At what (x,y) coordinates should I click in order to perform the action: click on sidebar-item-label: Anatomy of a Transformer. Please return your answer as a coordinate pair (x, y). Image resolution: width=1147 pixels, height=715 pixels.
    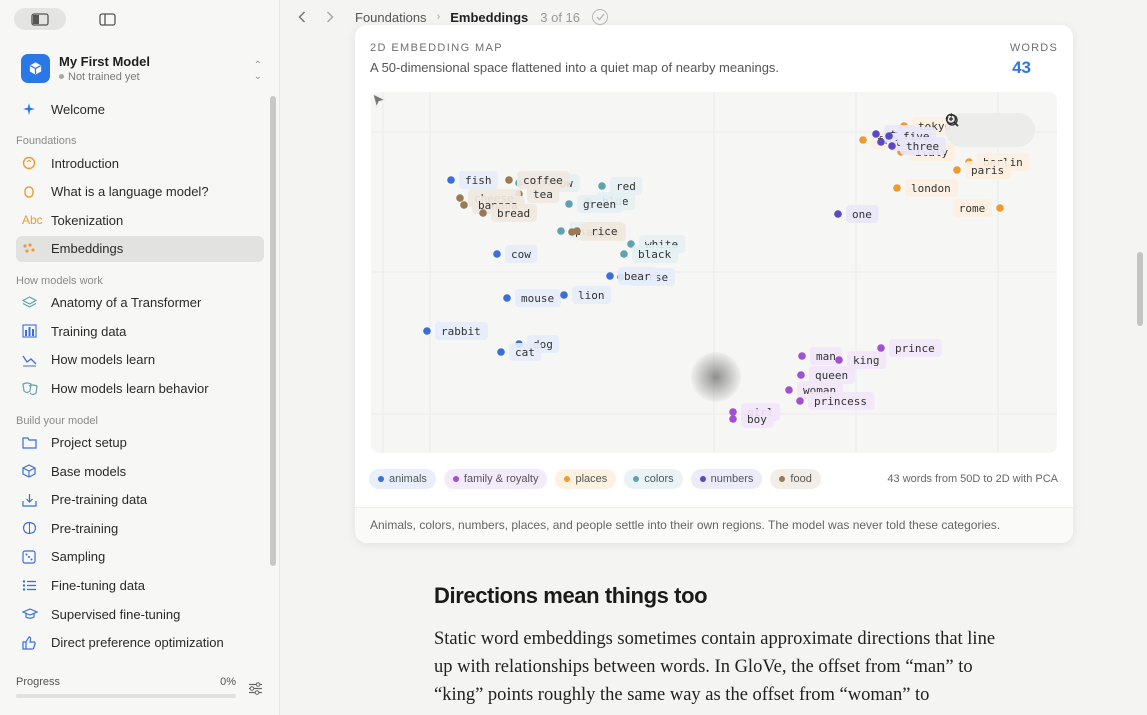
    Looking at the image, I should click on (126, 303).